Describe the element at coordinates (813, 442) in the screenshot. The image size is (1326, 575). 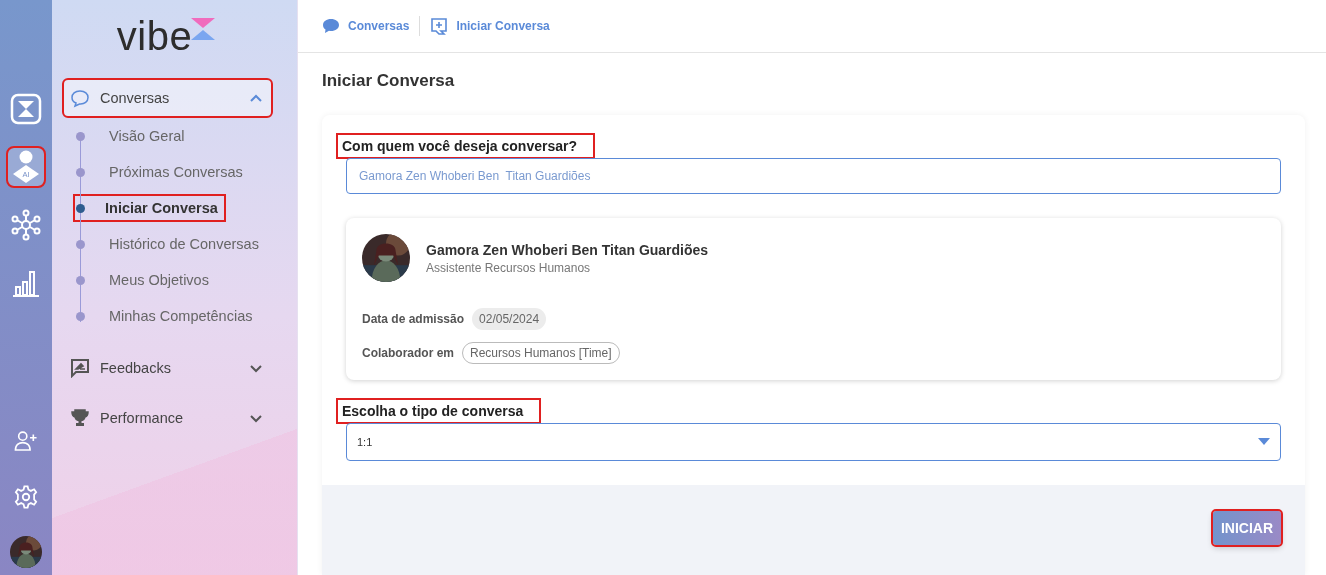
I see `conversation-type-select: 1:1` at that location.